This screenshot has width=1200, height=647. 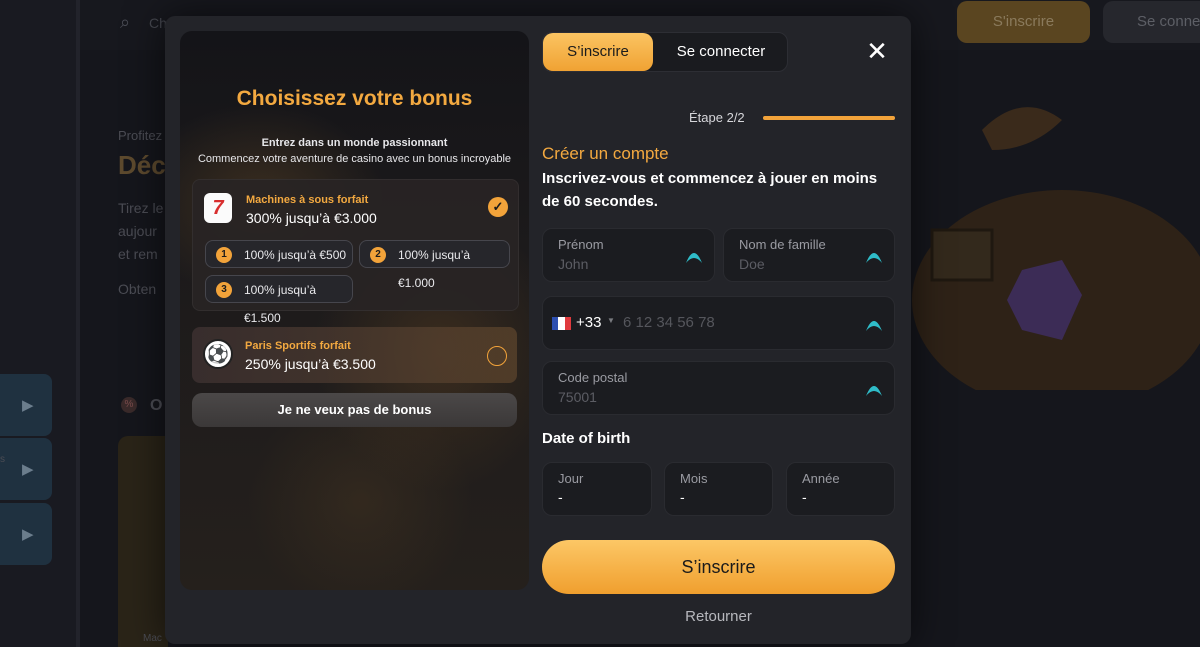 I want to click on tab-login: Se connecter, so click(x=721, y=52).